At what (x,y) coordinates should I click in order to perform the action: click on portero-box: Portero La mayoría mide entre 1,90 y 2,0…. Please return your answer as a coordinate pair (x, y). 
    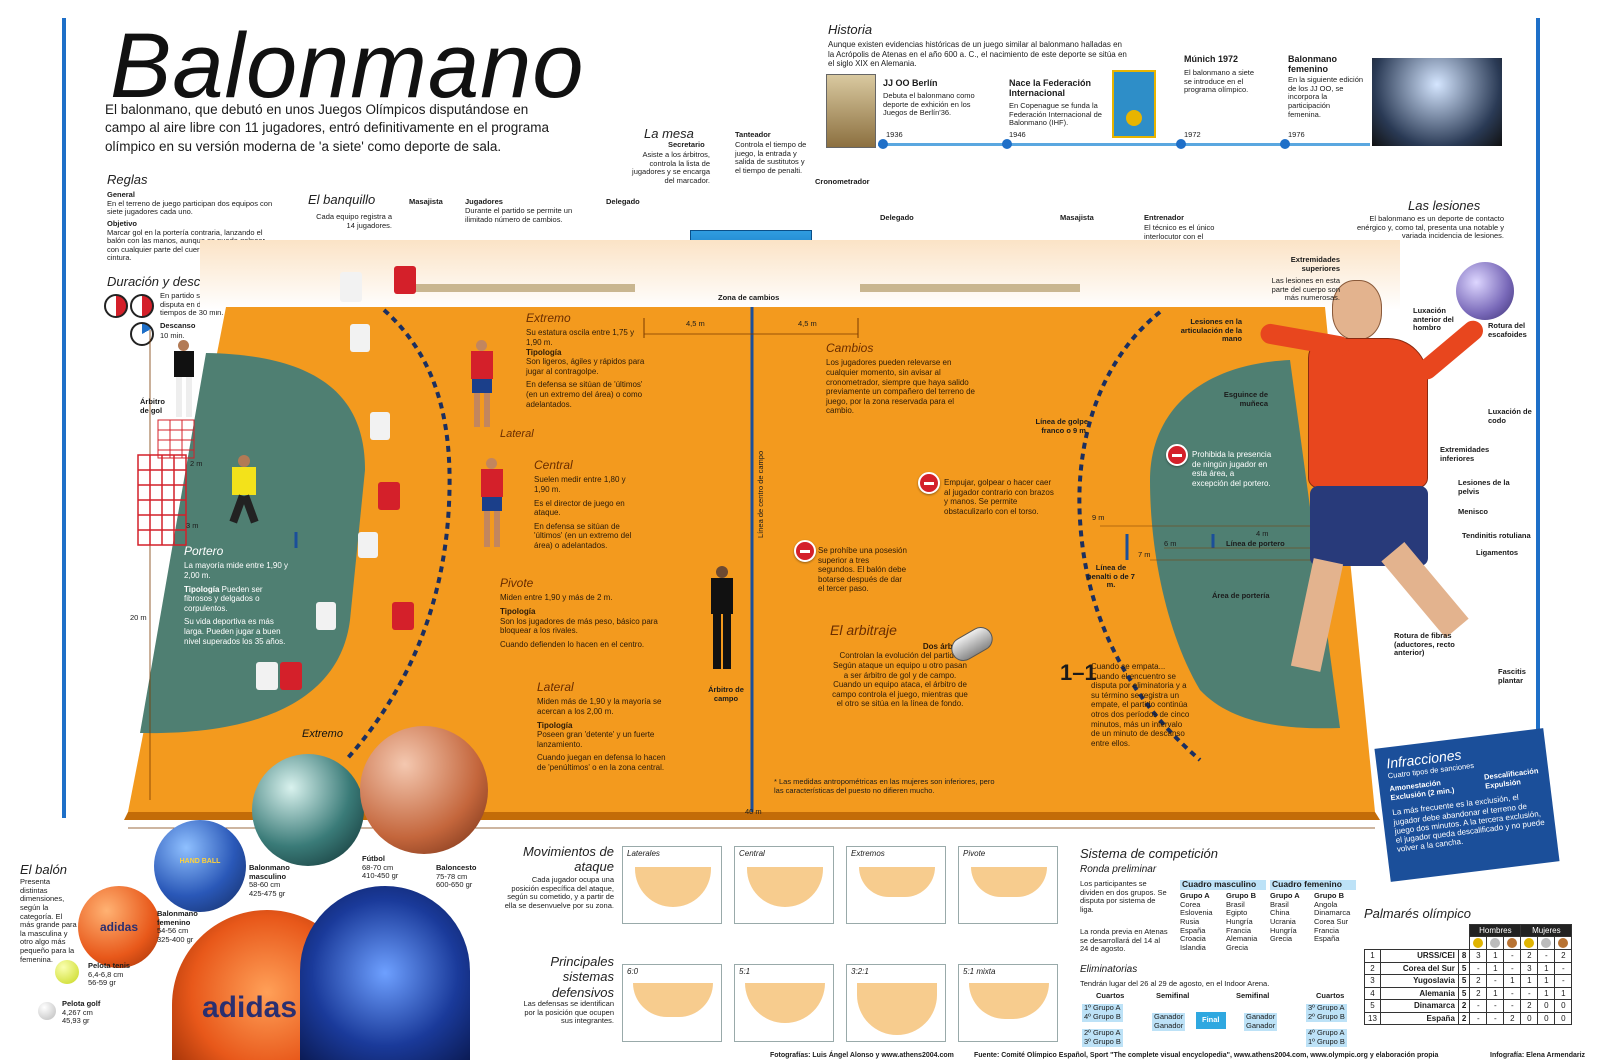
    Looking at the image, I should click on (236, 595).